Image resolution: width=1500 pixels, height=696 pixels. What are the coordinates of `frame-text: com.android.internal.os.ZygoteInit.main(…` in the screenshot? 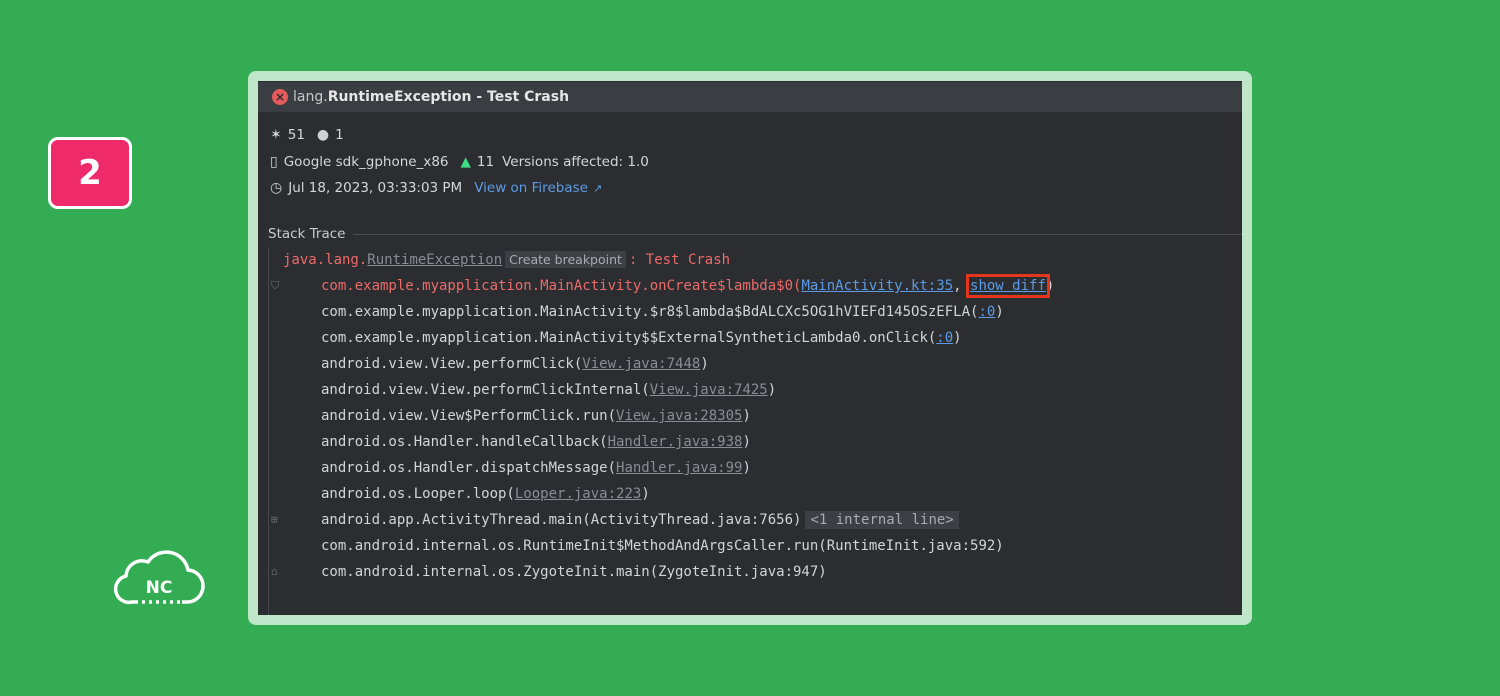 It's located at (574, 572).